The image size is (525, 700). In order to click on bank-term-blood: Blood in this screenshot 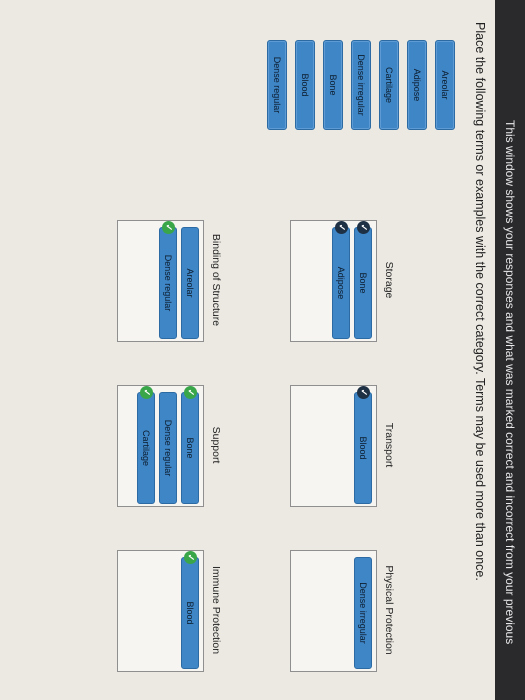, I will do `click(305, 85)`.